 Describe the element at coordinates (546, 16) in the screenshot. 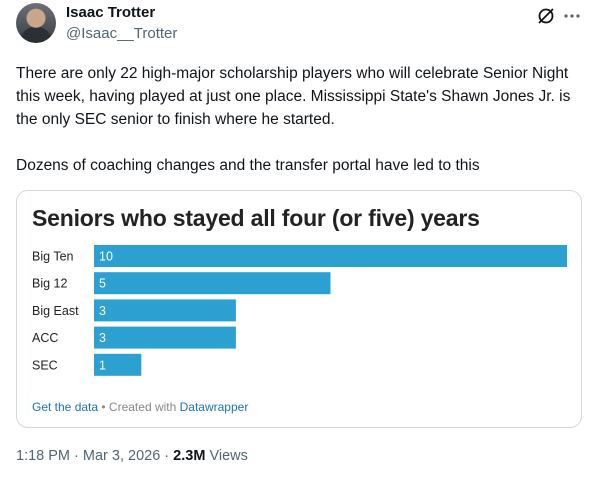

I see `grok-icon` at that location.